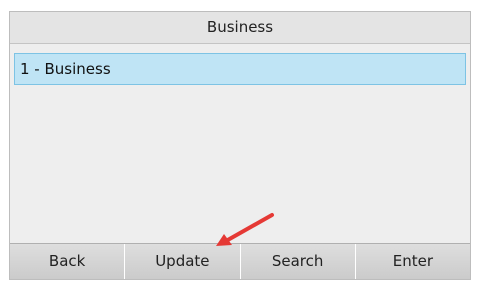  What do you see at coordinates (298, 261) in the screenshot?
I see `search-softkey: Search` at bounding box center [298, 261].